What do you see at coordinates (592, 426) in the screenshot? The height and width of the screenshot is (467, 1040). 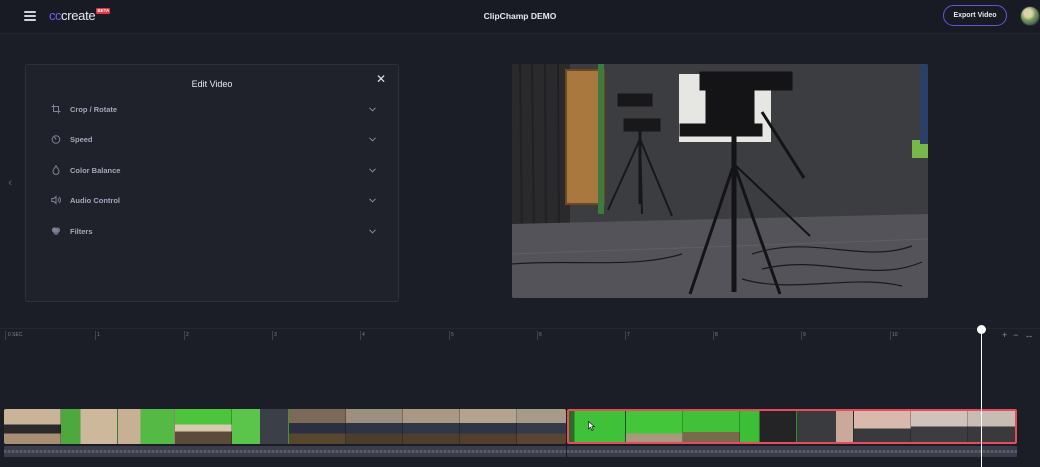 I see `mouse-cursor-icon` at bounding box center [592, 426].